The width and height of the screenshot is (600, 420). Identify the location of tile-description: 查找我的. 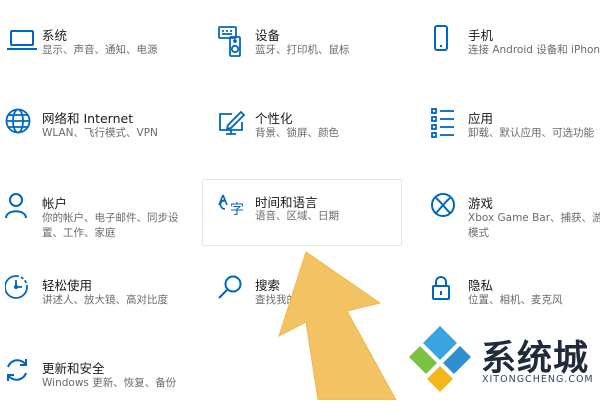
(276, 300).